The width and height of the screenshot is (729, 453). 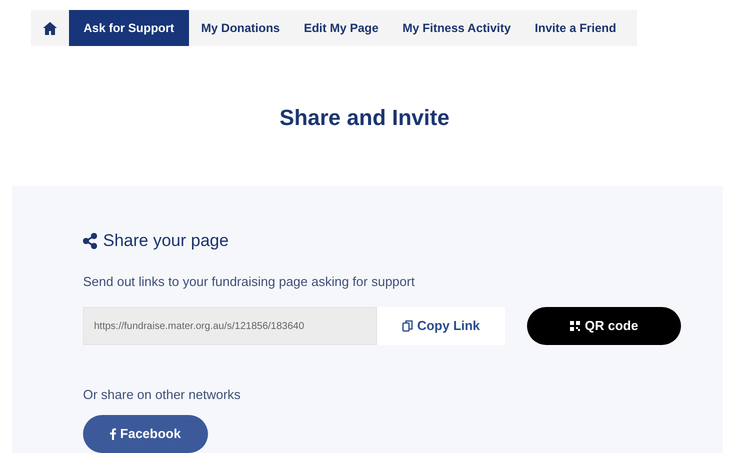 I want to click on page-heading: Share and Invite, so click(x=364, y=118).